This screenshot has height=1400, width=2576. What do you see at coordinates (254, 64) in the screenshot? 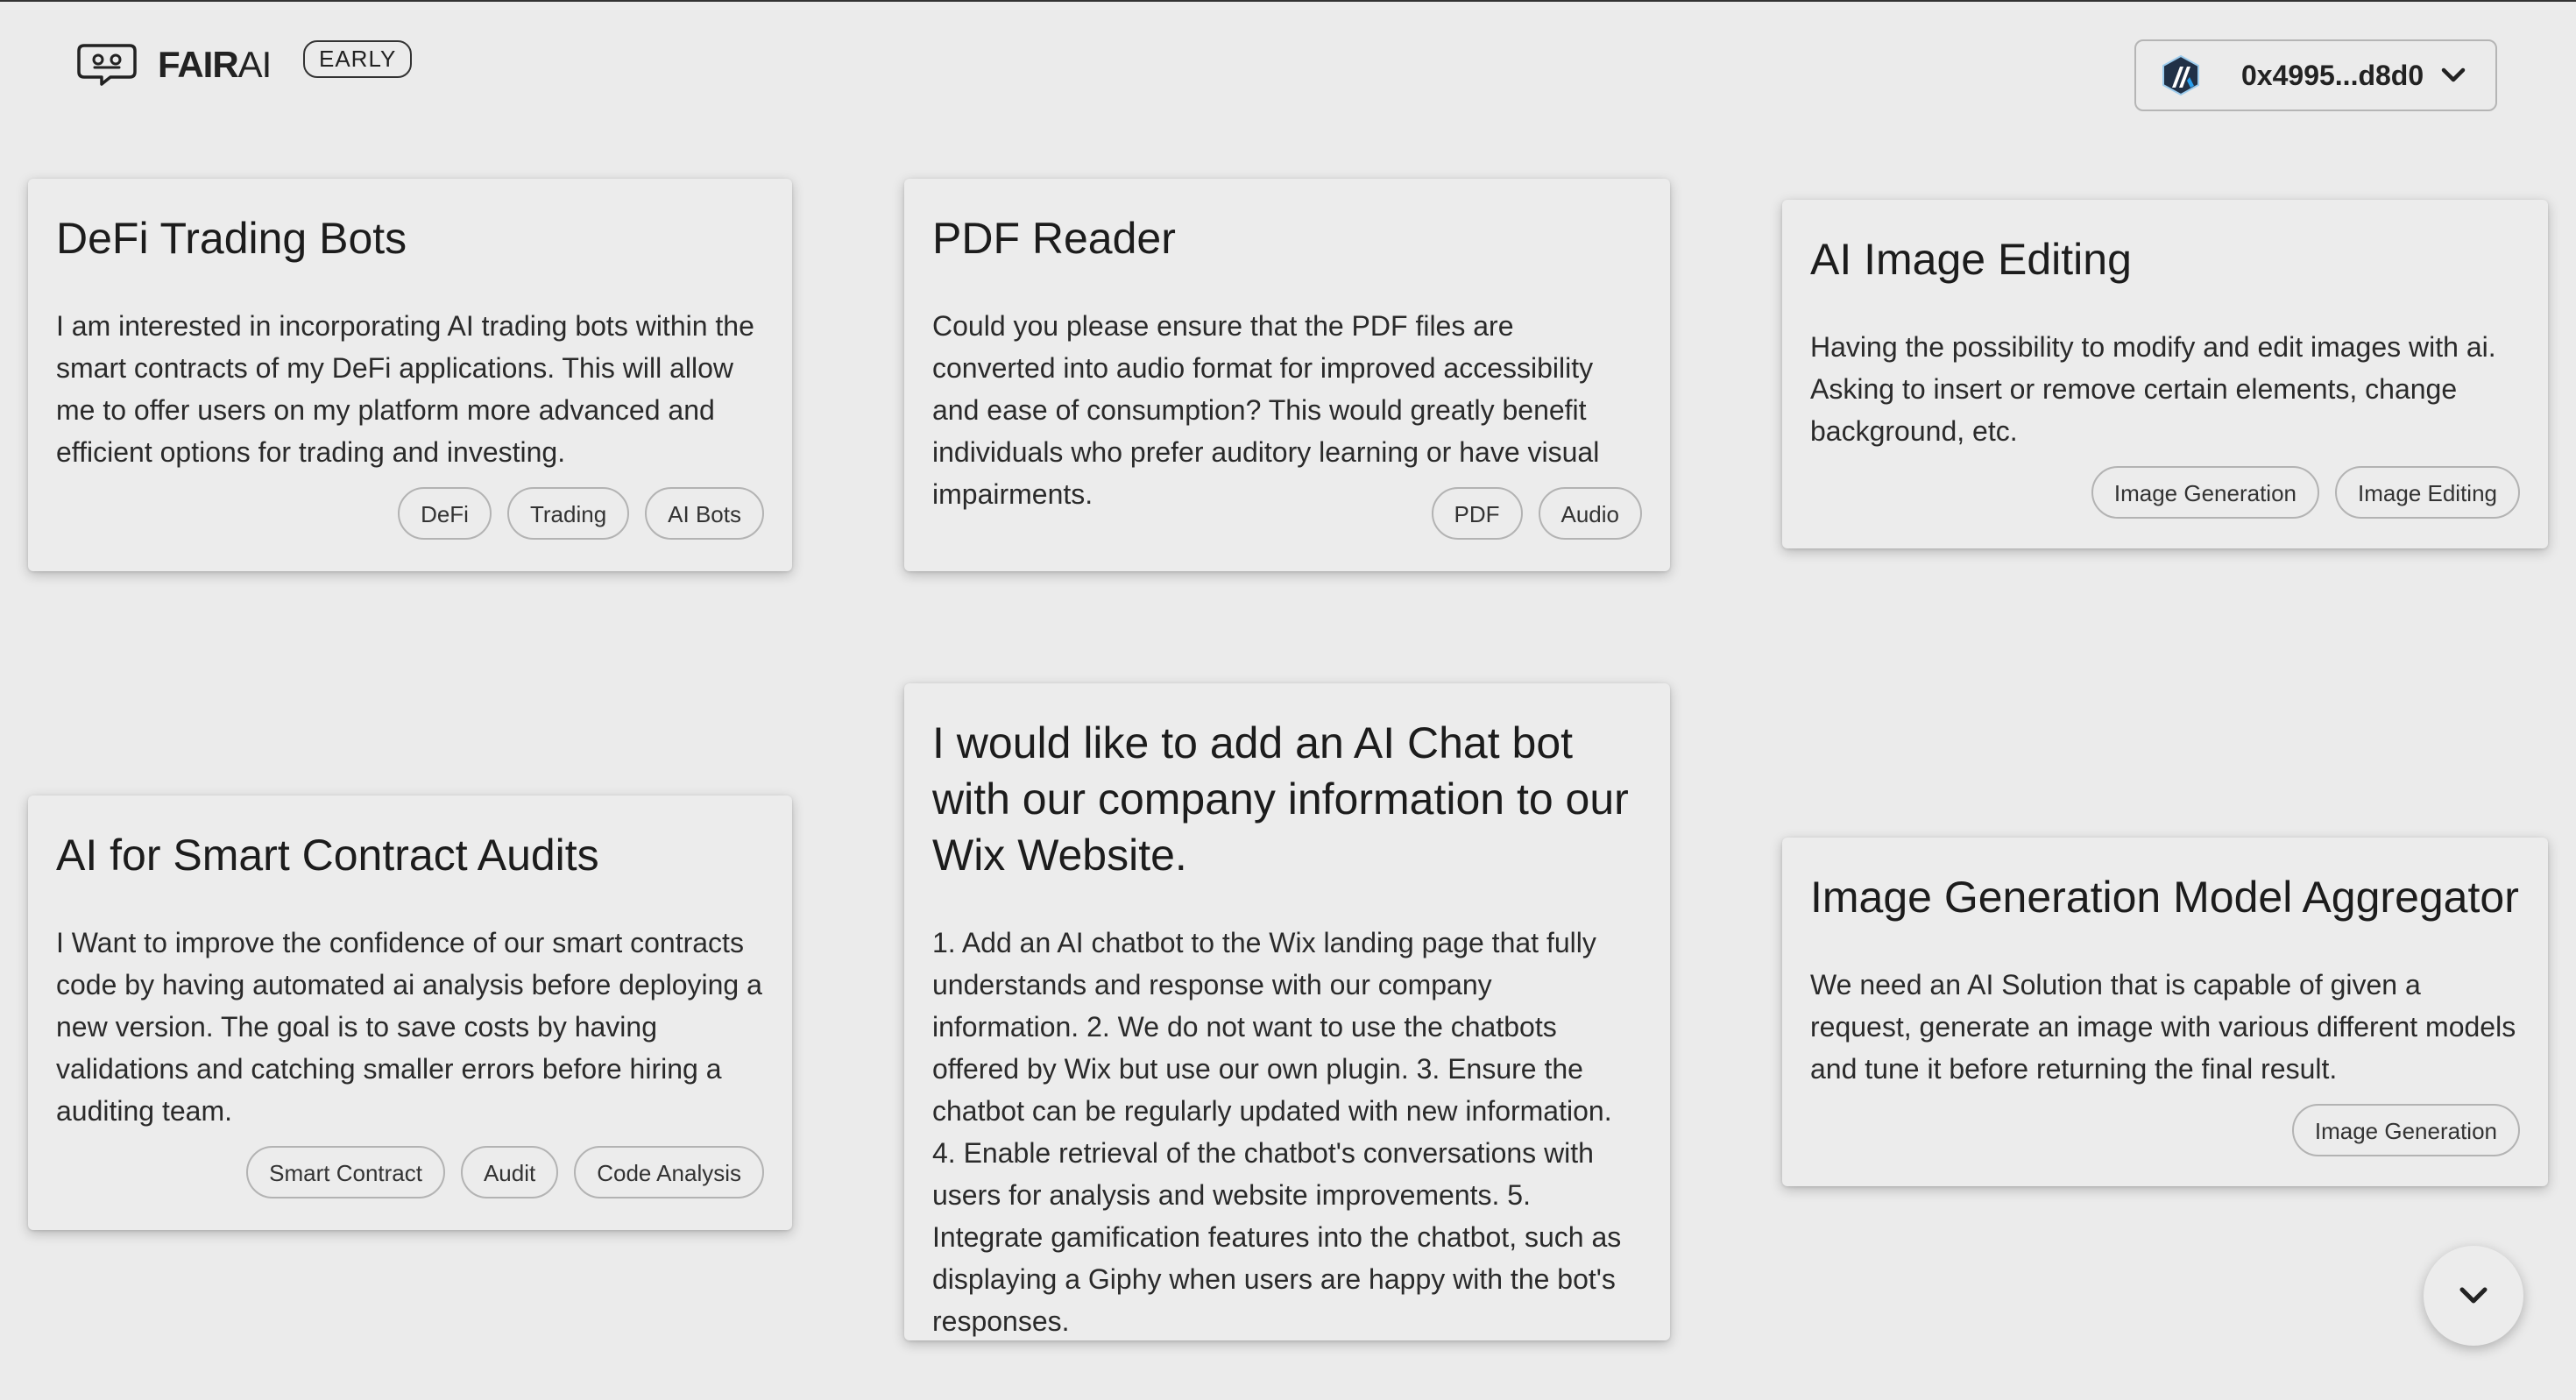
I see `logo-light-text: AI` at bounding box center [254, 64].